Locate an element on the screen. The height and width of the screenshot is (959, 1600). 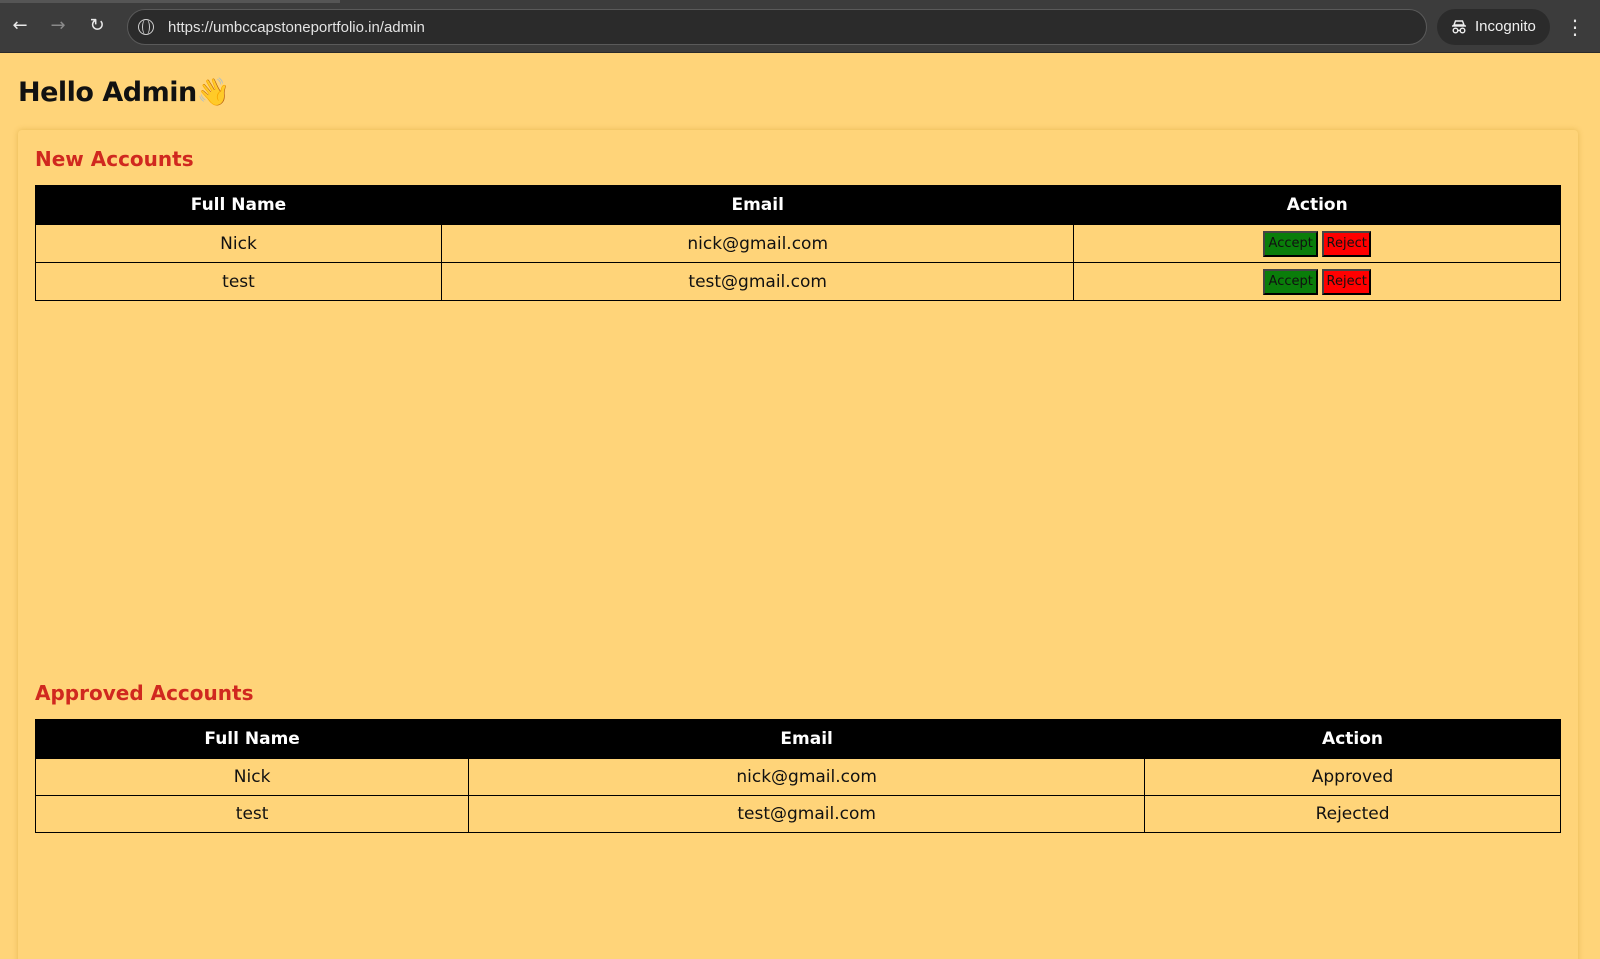
status-cell: Approved is located at coordinates (1352, 777).